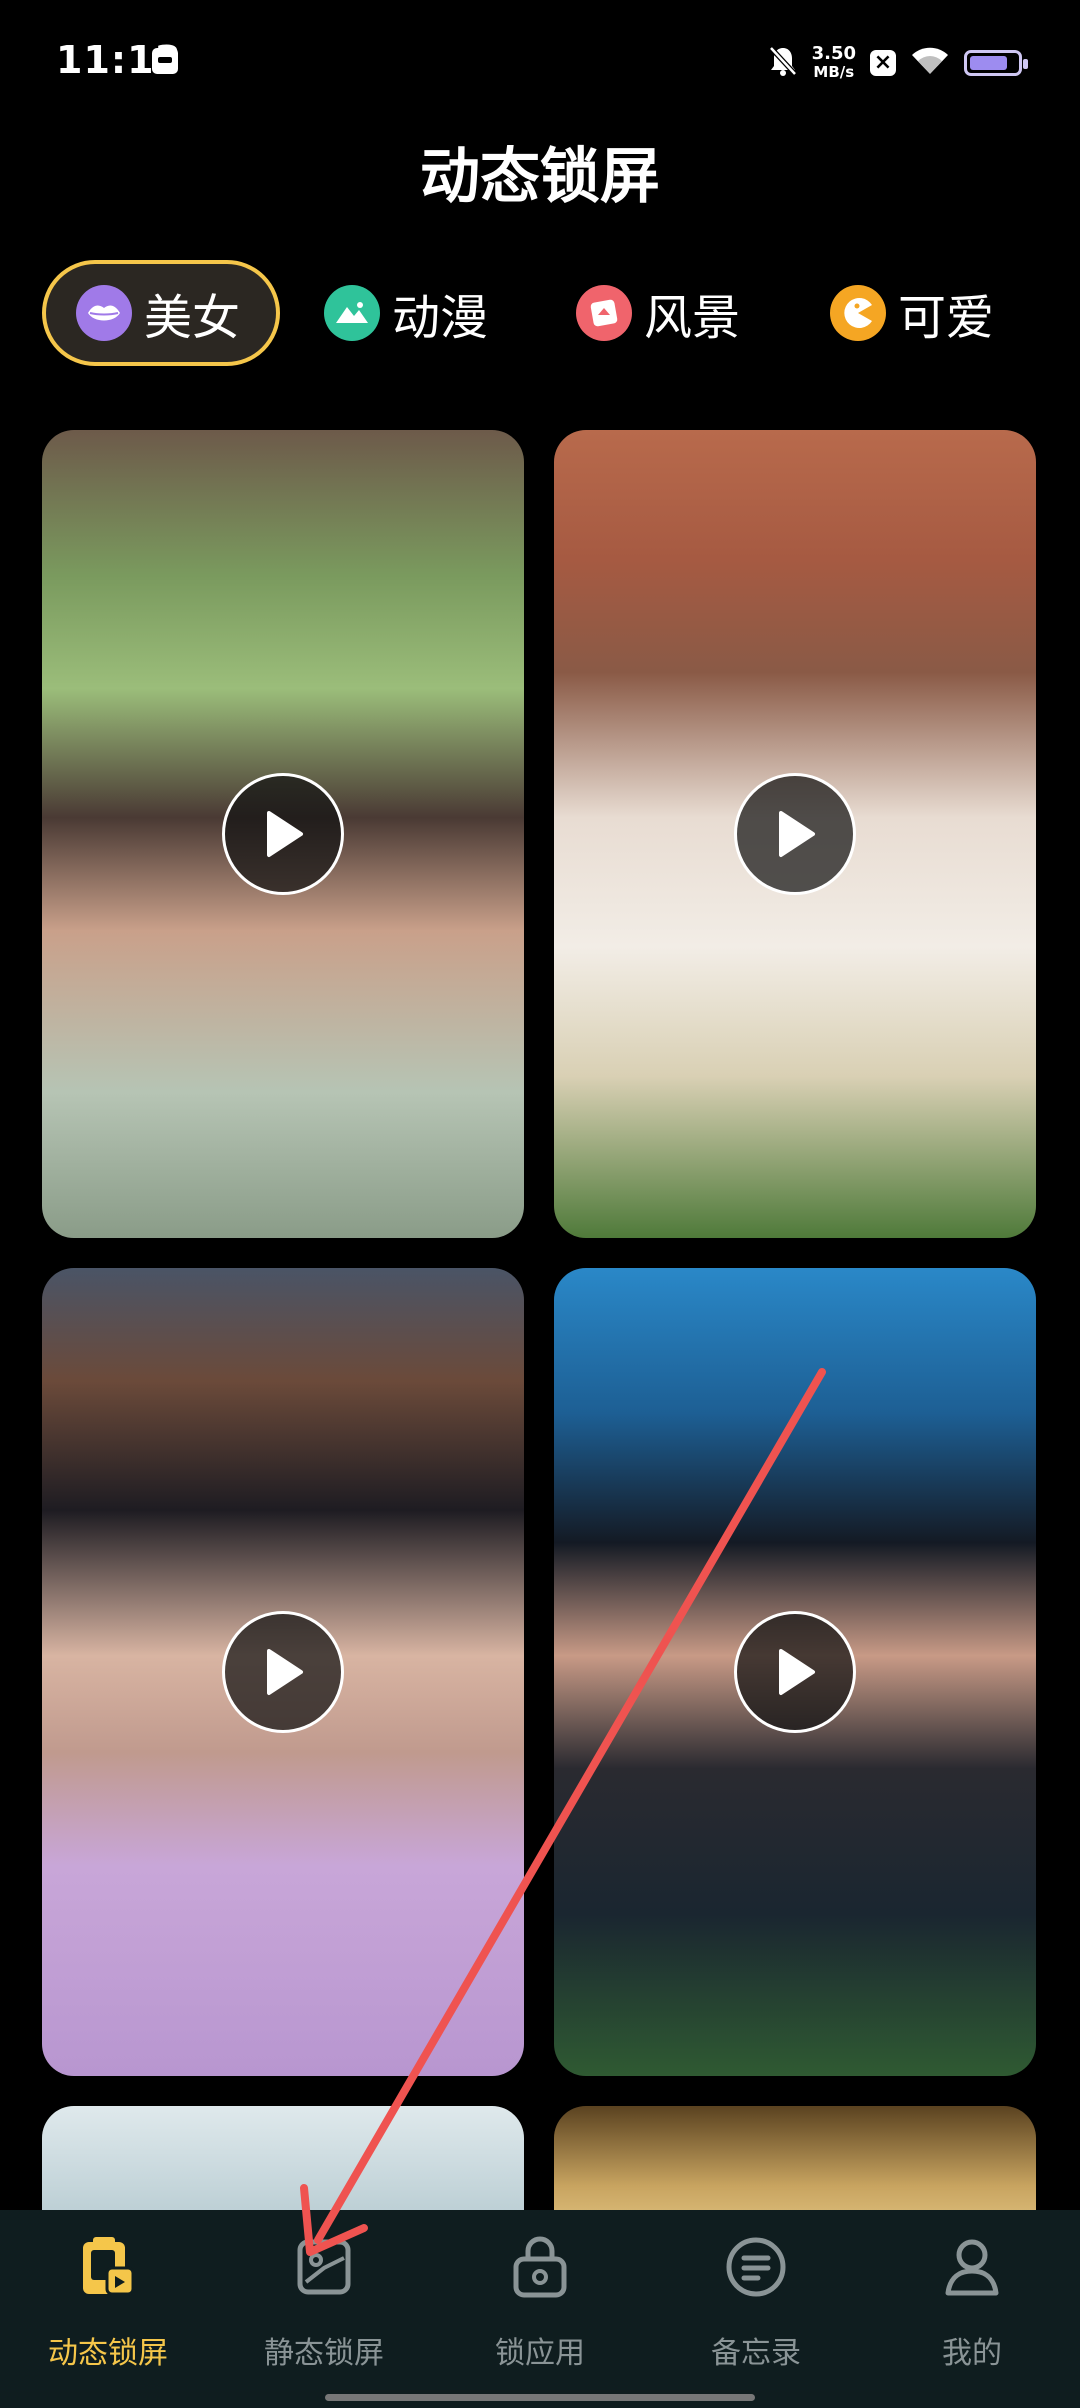  Describe the element at coordinates (972, 2267) in the screenshot. I see `profile-icon` at that location.